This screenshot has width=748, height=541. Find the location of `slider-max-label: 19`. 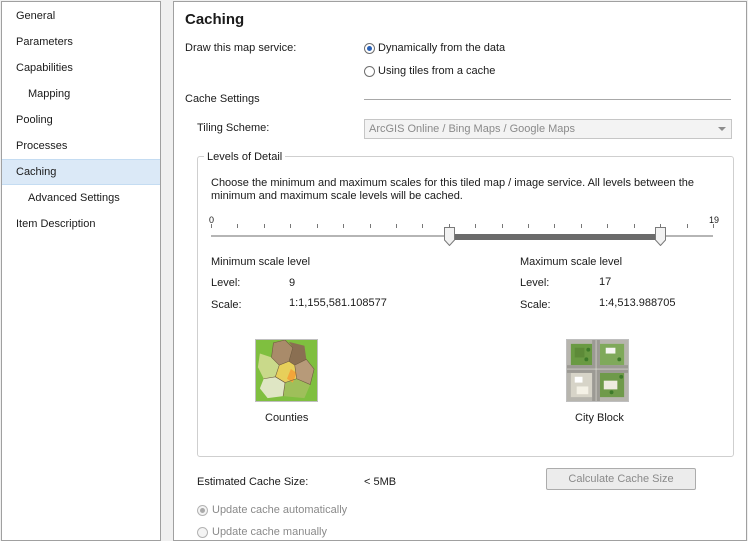

slider-max-label: 19 is located at coordinates (714, 220).